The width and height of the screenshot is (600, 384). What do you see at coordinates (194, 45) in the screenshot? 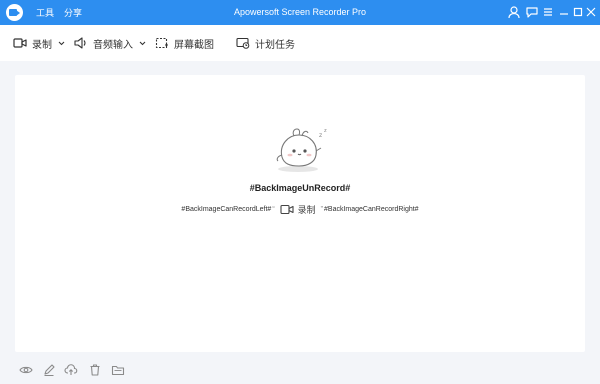
I see `screenshot-label: 屏幕截图` at bounding box center [194, 45].